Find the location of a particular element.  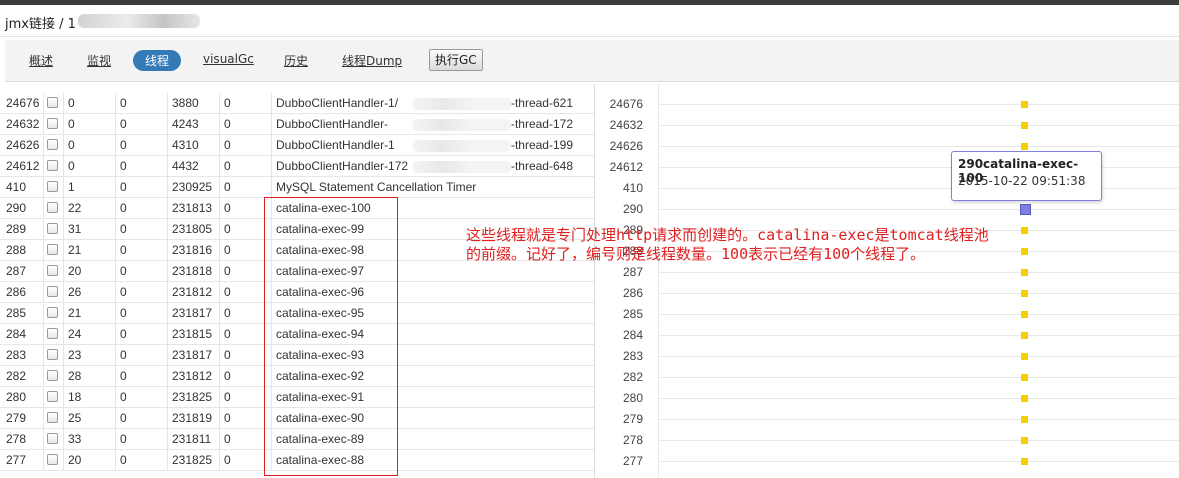

thread-id: 24626 is located at coordinates (23, 145).